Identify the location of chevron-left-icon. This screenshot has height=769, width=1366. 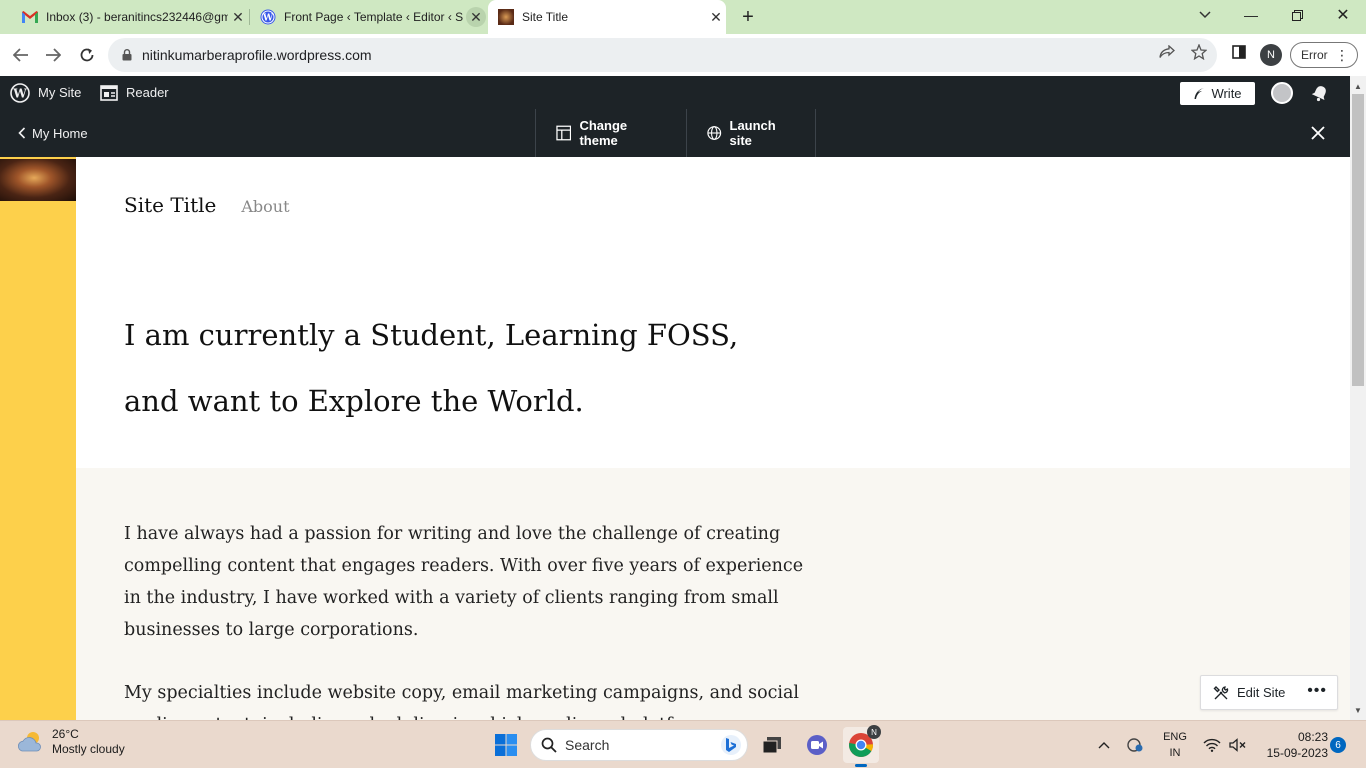
(22, 133).